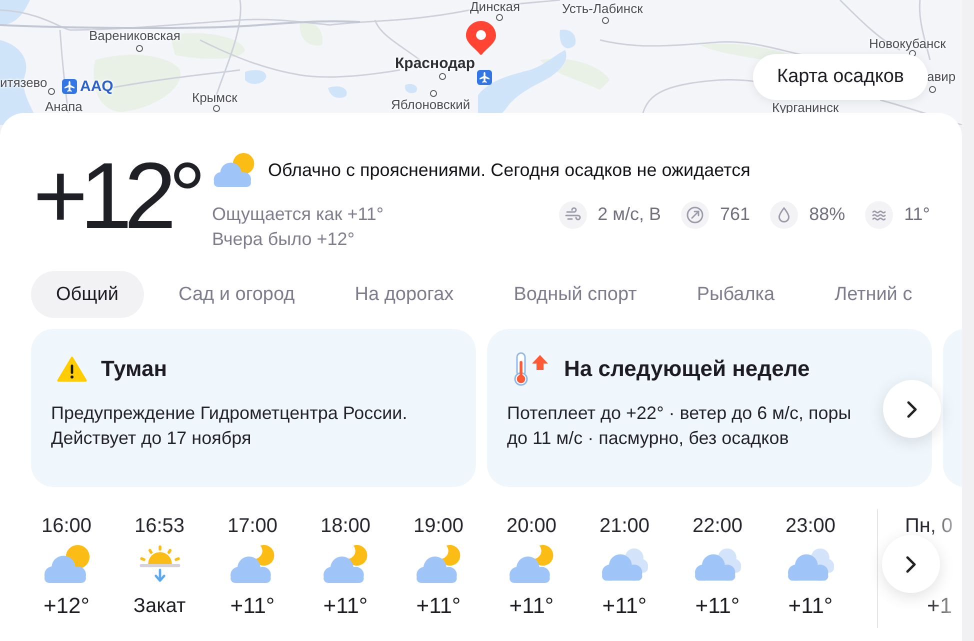  What do you see at coordinates (134, 35) in the screenshot?
I see `map-label: Варениковская` at bounding box center [134, 35].